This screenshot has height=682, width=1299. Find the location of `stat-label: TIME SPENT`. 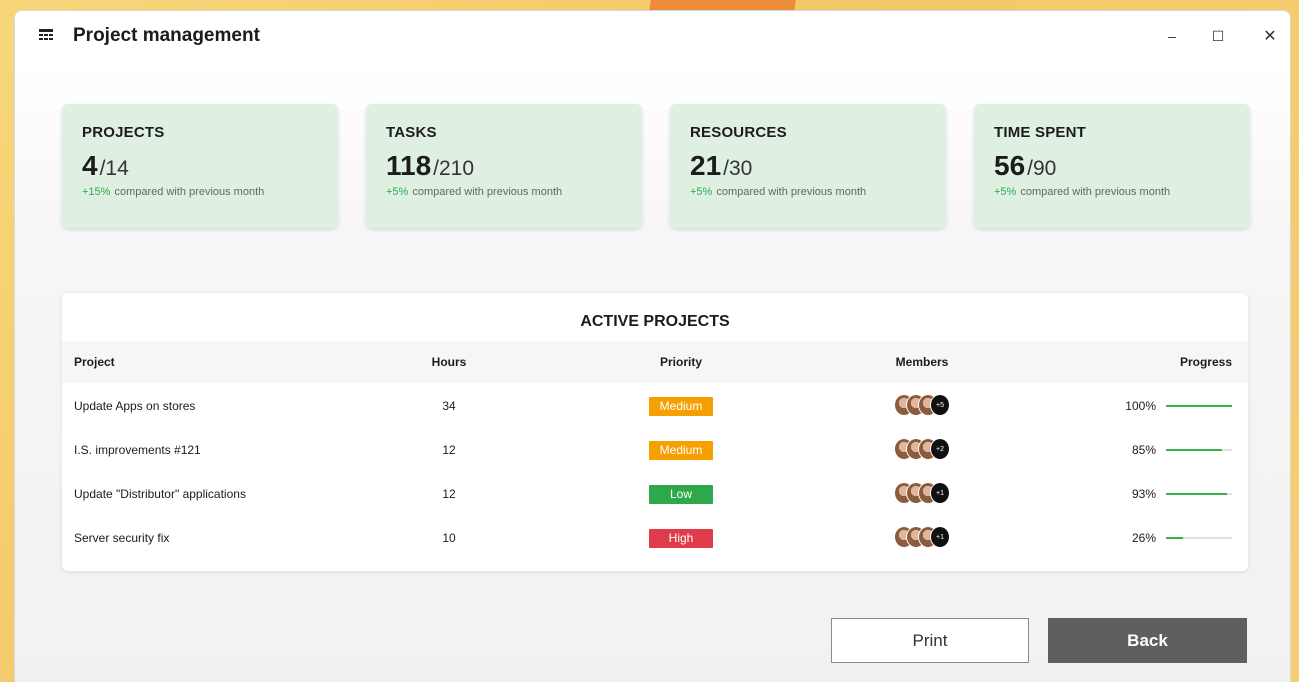

stat-label: TIME SPENT is located at coordinates (1040, 132).